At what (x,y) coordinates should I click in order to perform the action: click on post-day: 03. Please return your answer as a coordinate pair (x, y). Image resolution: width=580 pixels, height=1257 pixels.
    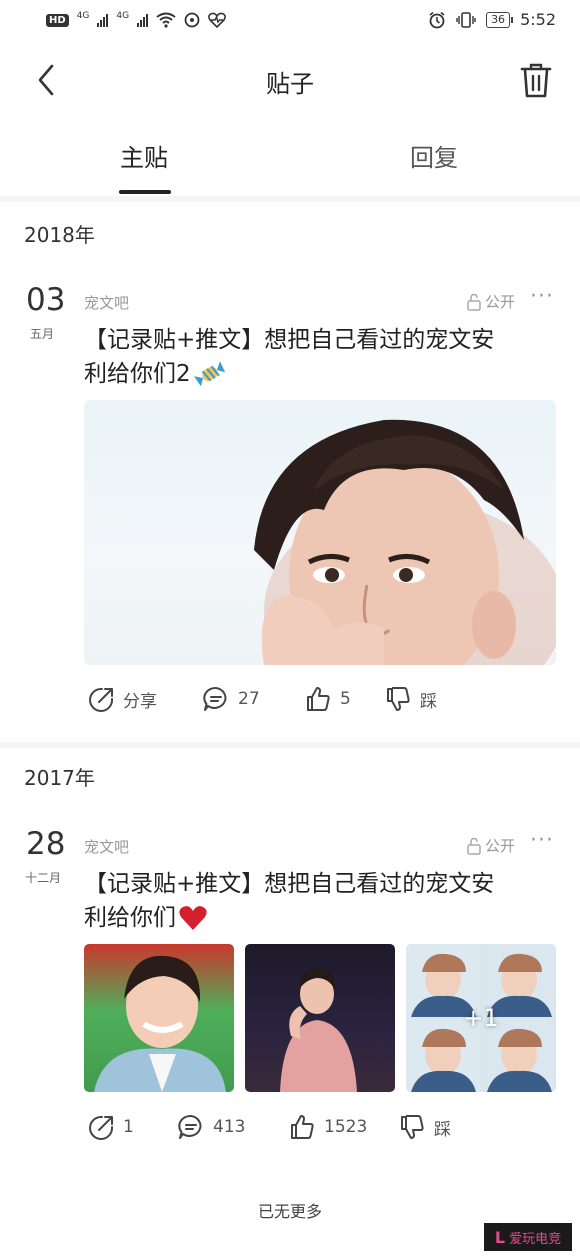
    Looking at the image, I should click on (46, 300).